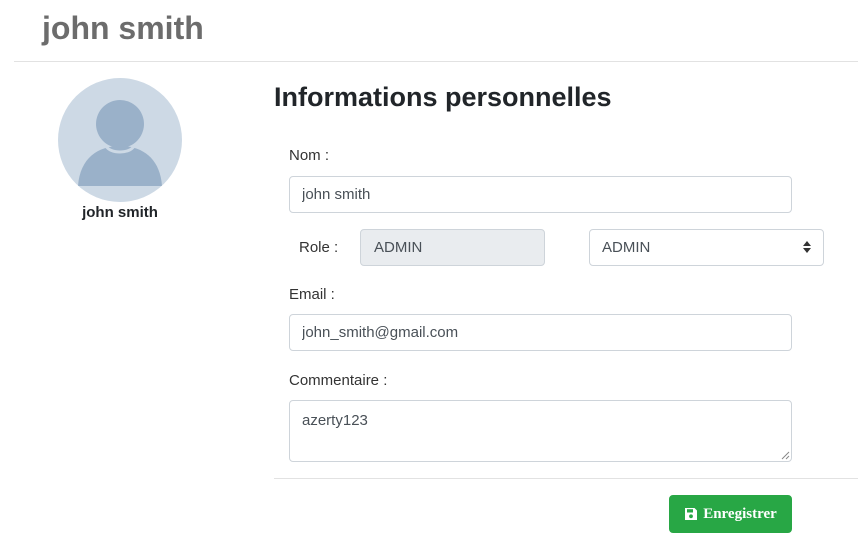 This screenshot has height=544, width=858. What do you see at coordinates (691, 514) in the screenshot?
I see `floppy-disk-icon` at bounding box center [691, 514].